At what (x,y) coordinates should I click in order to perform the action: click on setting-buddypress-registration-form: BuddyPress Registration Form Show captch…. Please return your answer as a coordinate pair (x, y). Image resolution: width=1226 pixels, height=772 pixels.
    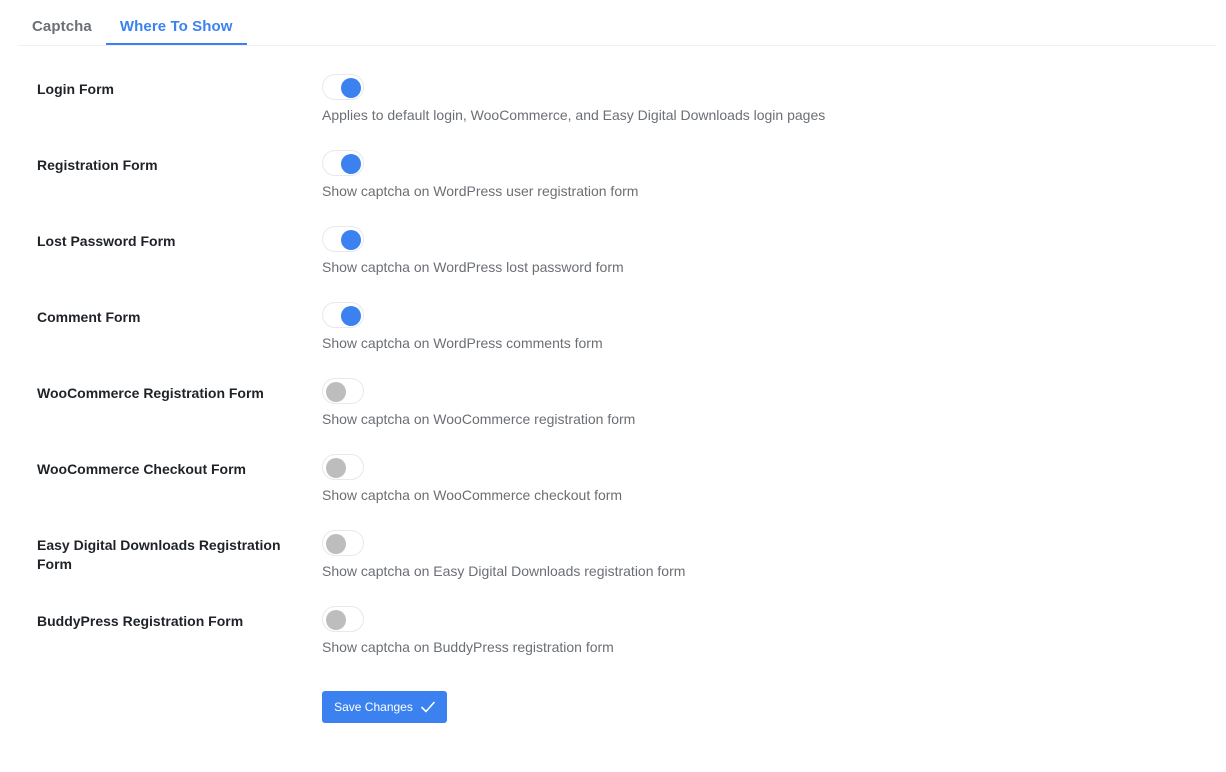
    Looking at the image, I should click on (613, 641).